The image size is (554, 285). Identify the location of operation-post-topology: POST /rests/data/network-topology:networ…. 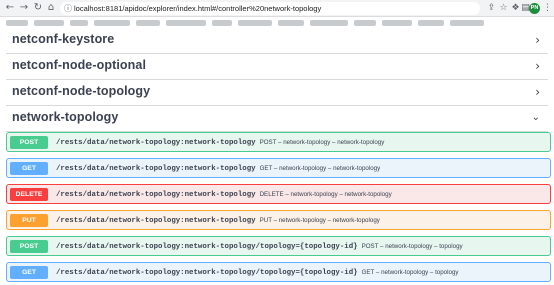
(278, 246).